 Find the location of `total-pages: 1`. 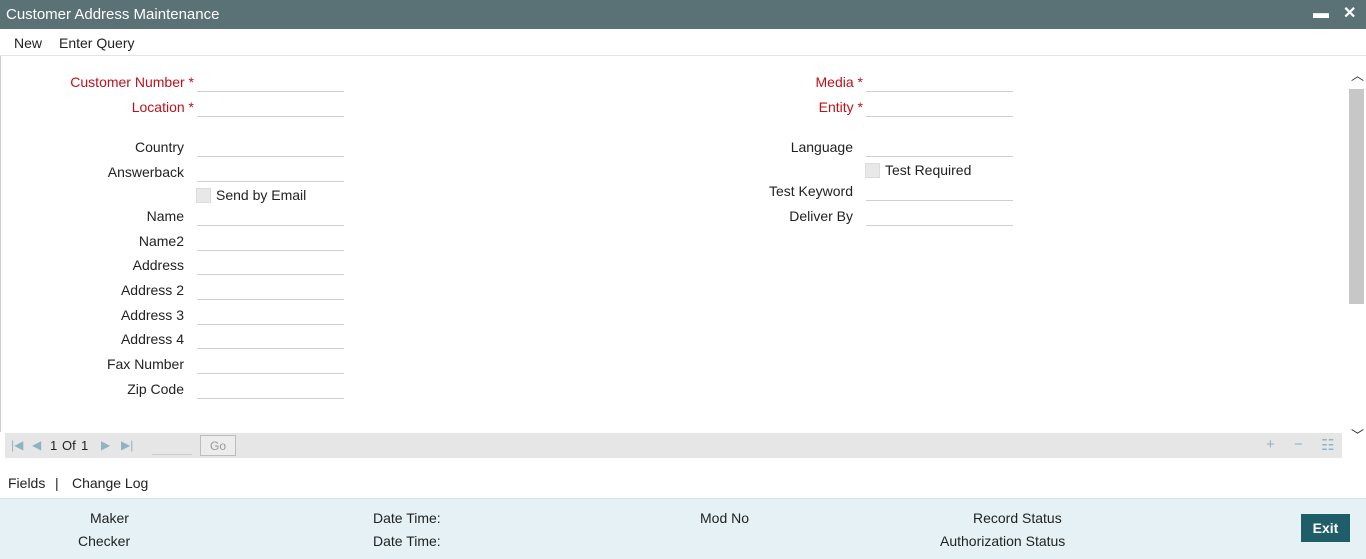

total-pages: 1 is located at coordinates (85, 445).